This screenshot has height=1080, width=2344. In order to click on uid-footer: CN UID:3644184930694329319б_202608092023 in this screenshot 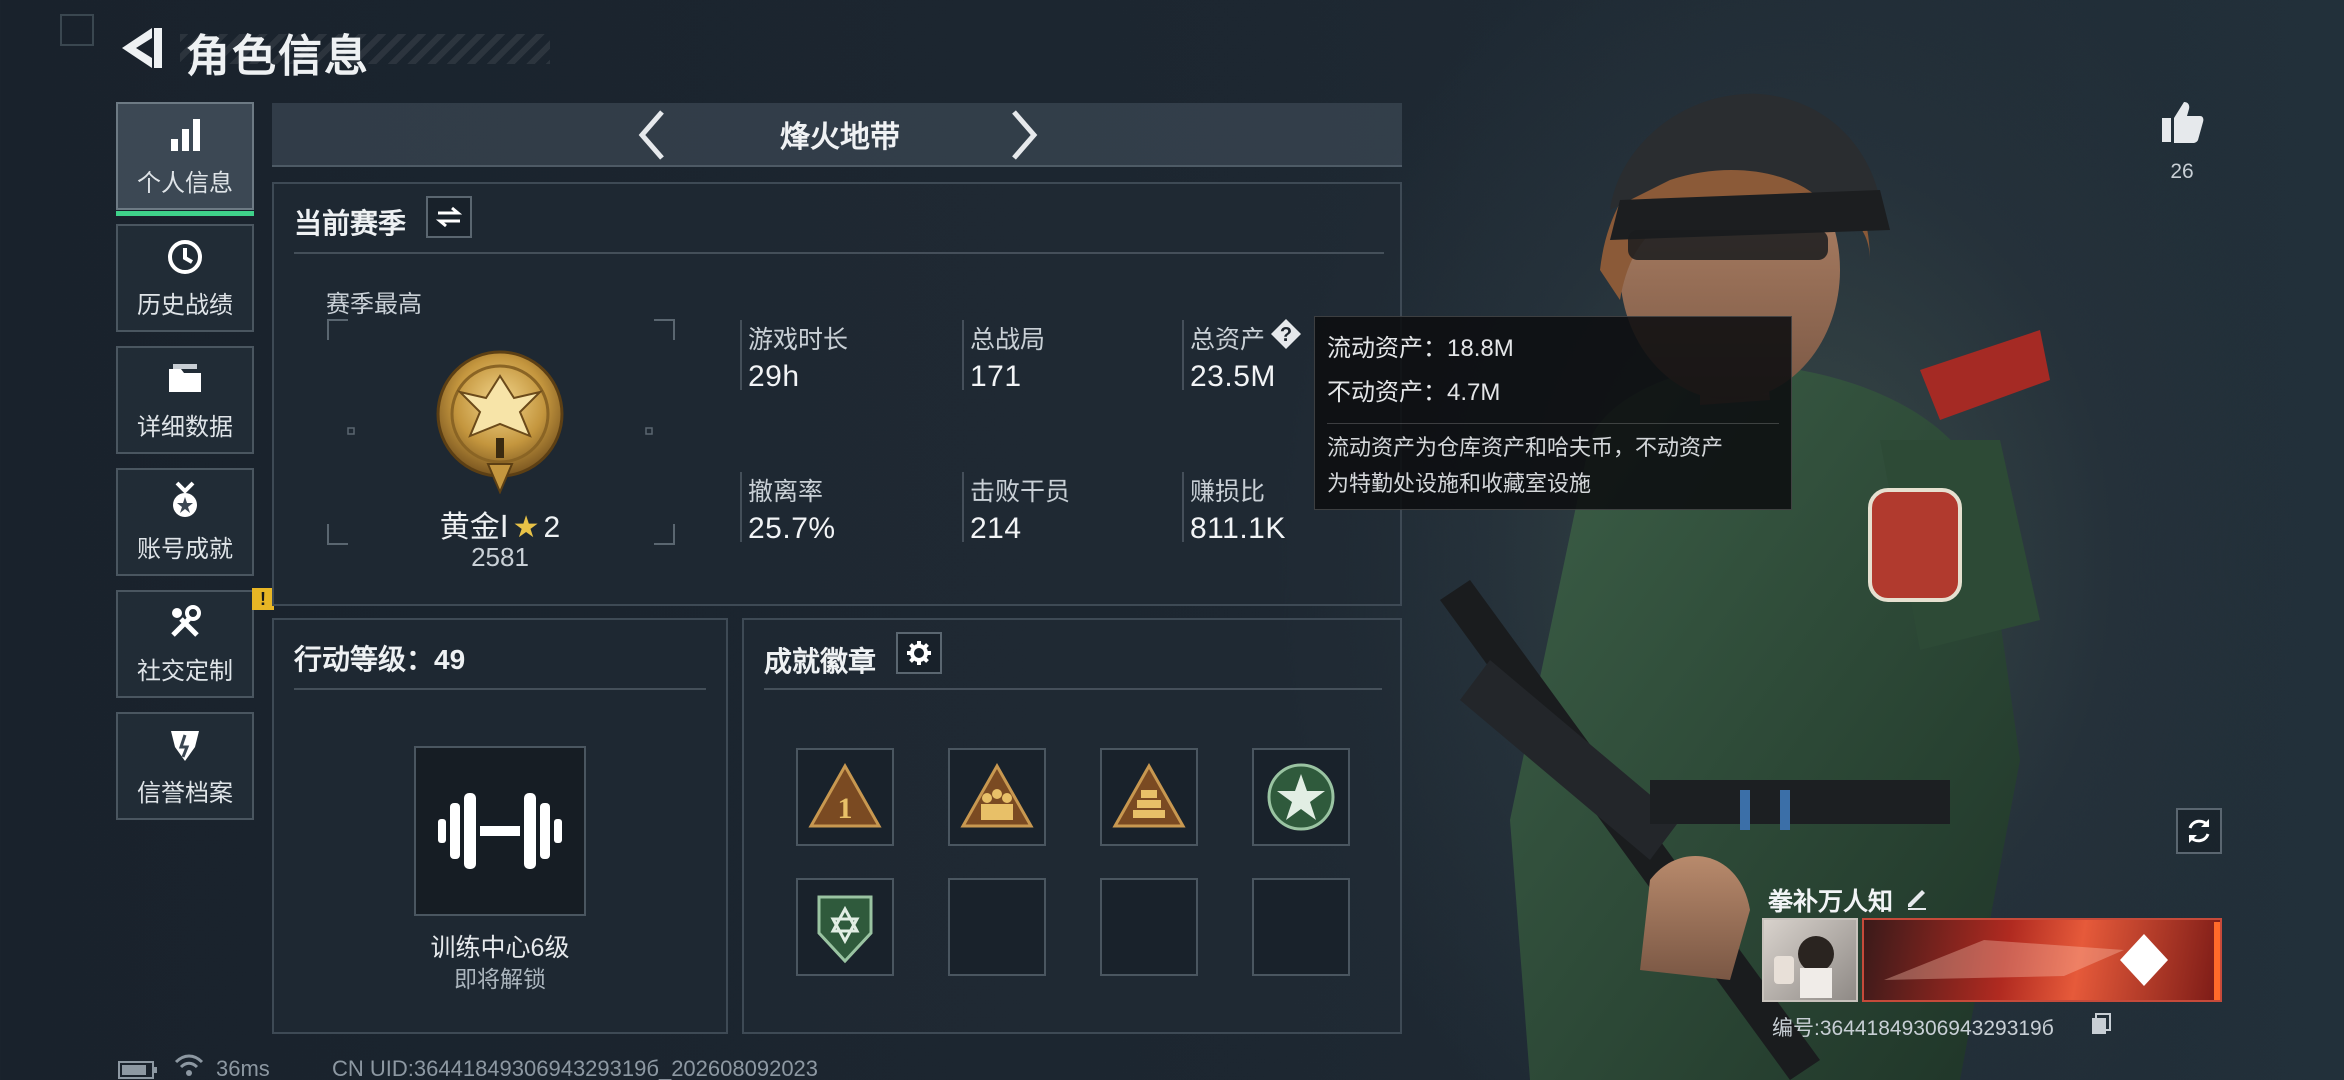, I will do `click(575, 1068)`.